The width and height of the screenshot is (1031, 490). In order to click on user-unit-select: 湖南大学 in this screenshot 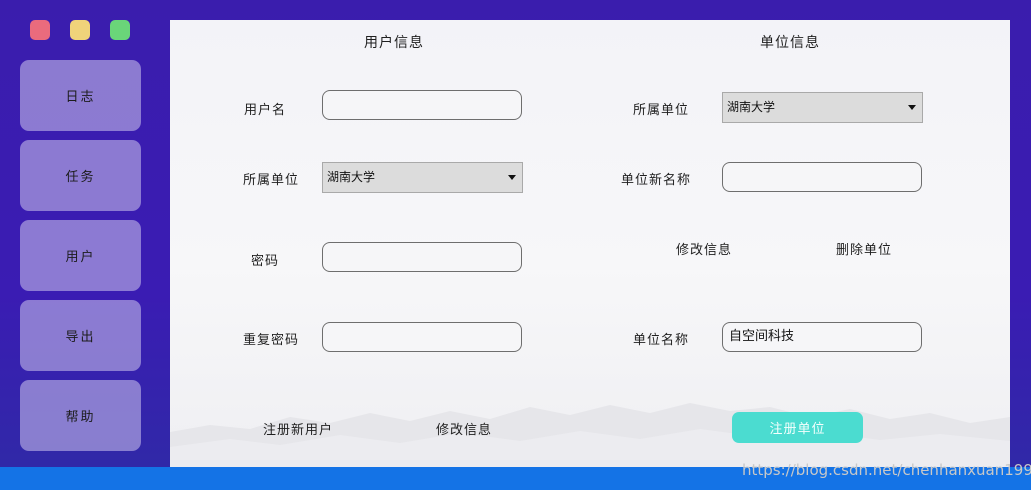, I will do `click(422, 177)`.